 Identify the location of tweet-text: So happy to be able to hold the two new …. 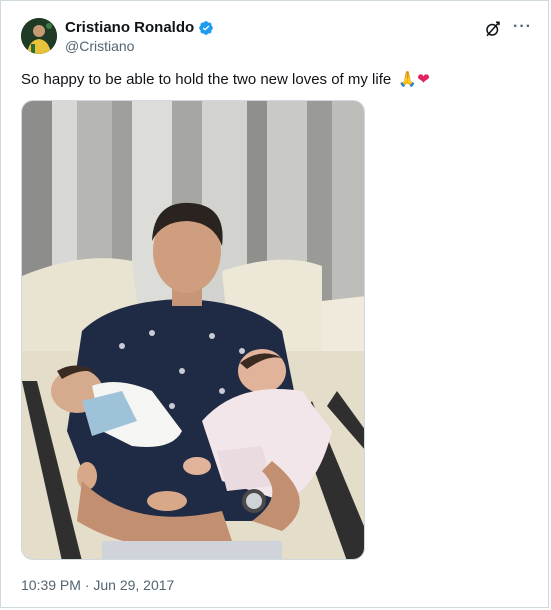
(225, 79).